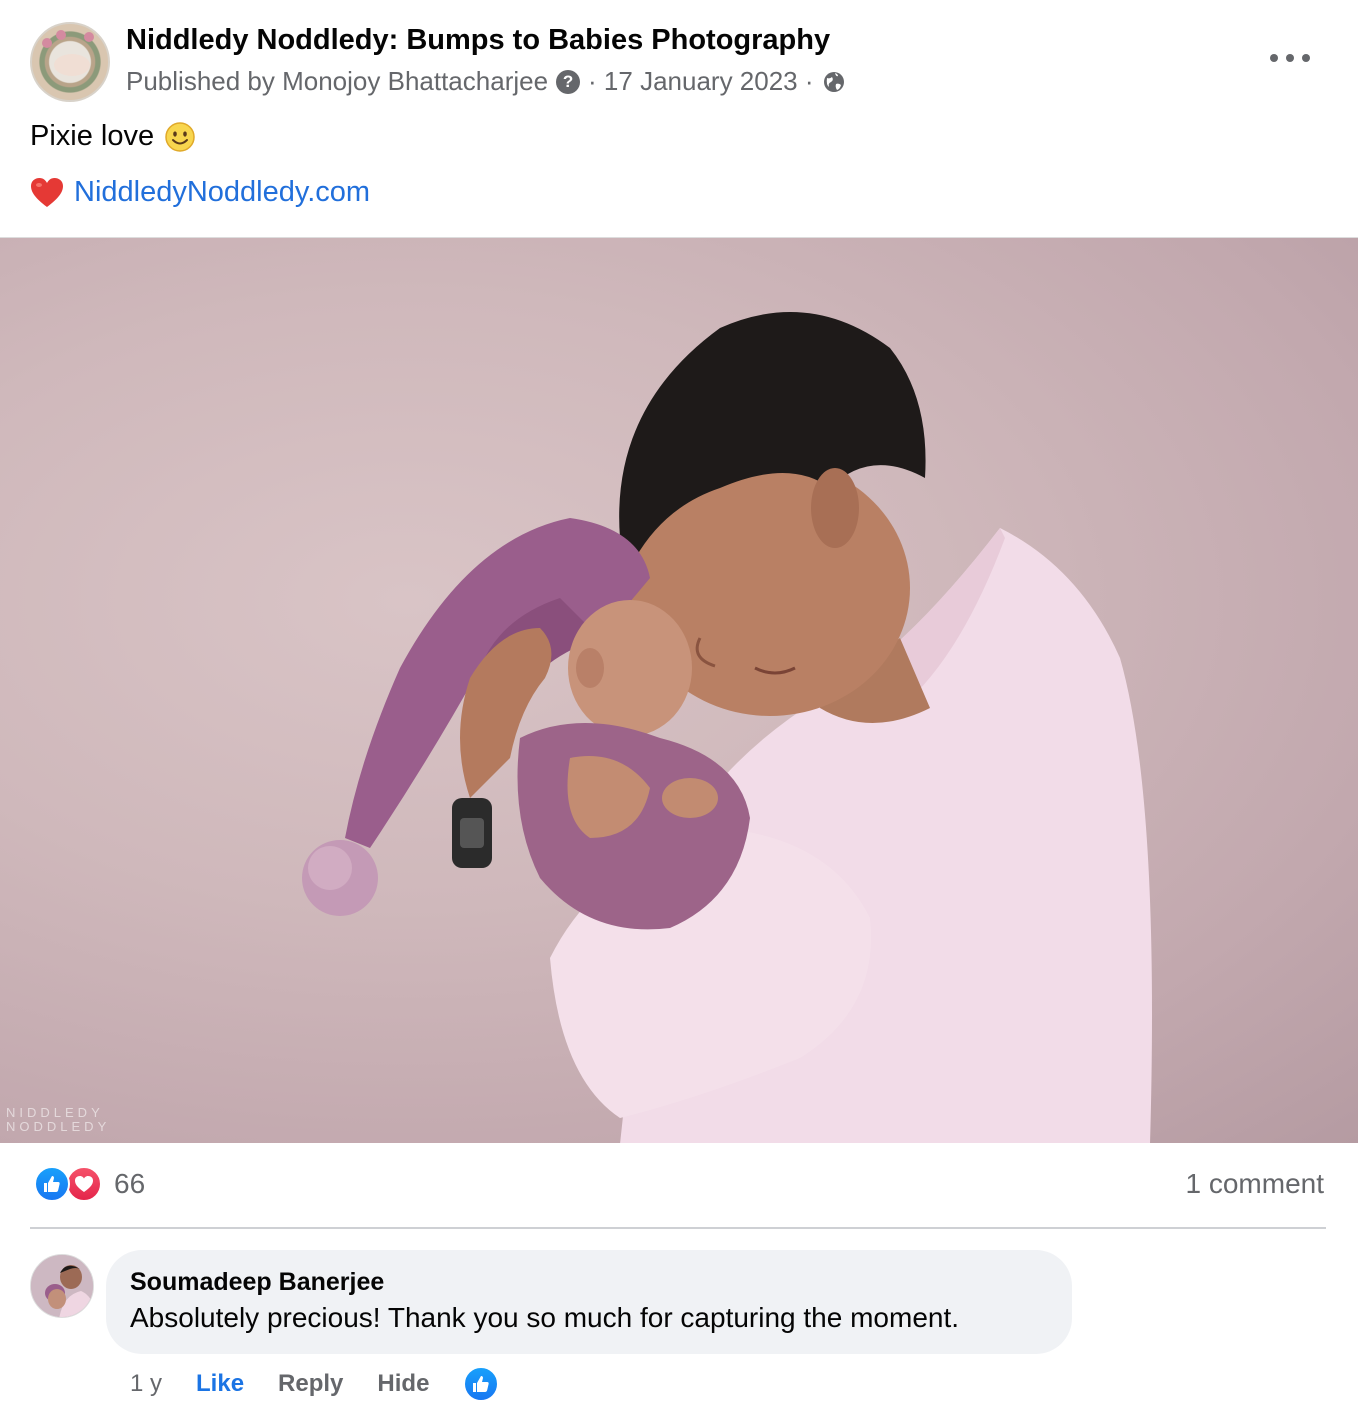 The image size is (1358, 1404). What do you see at coordinates (678, 1228) in the screenshot?
I see `divider` at bounding box center [678, 1228].